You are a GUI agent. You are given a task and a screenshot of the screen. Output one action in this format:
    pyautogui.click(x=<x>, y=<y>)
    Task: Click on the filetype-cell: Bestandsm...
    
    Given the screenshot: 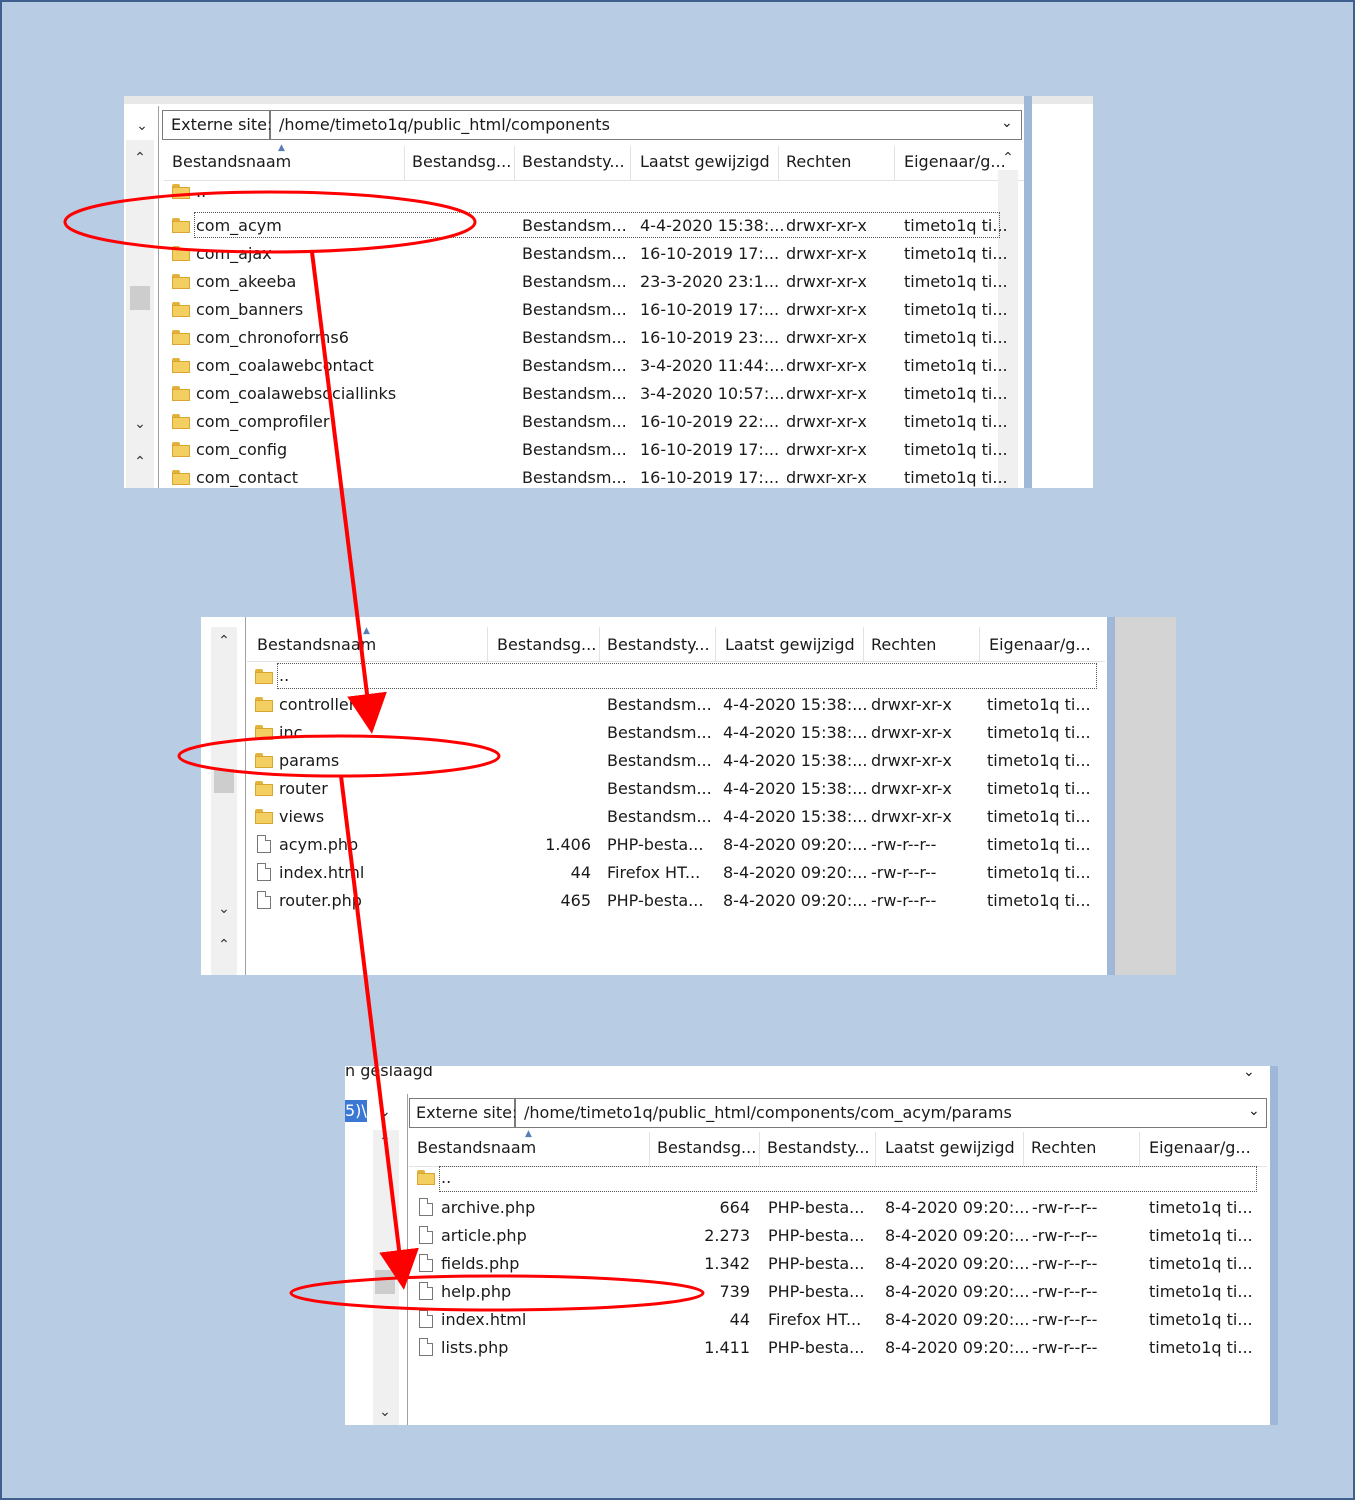 What is the action you would take?
    pyautogui.click(x=574, y=477)
    